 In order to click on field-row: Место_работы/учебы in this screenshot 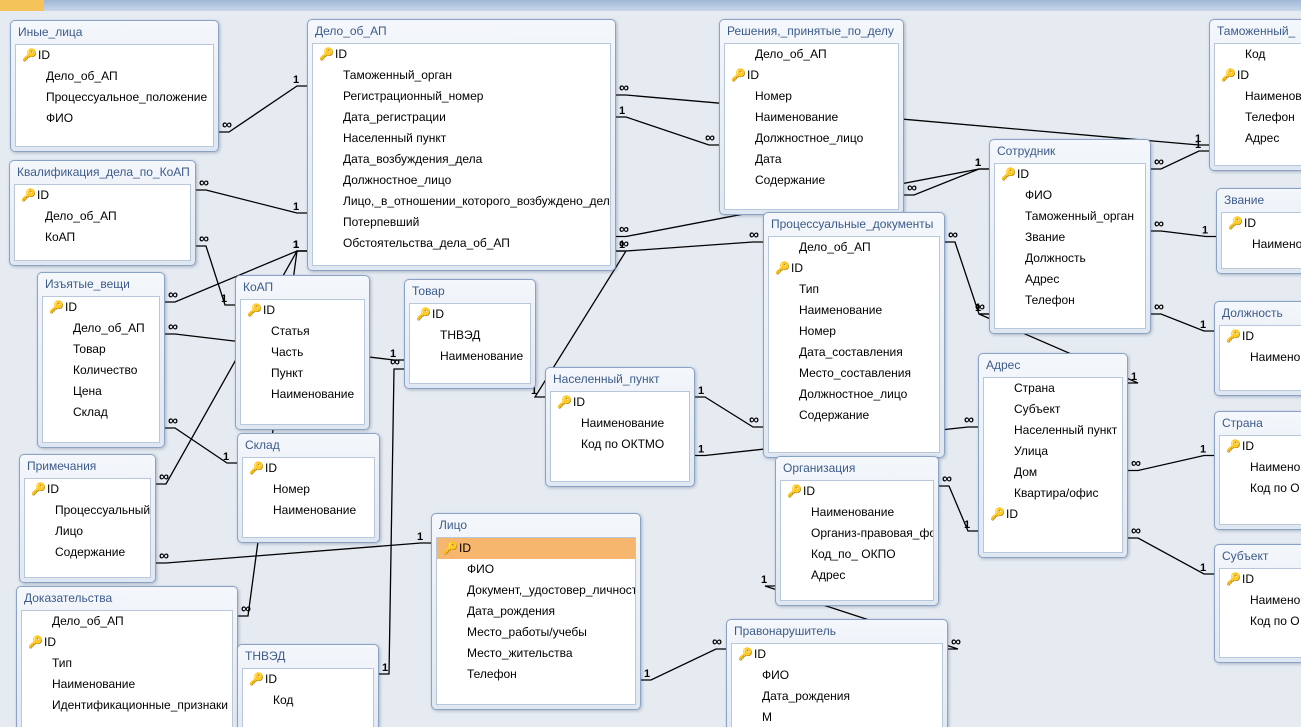, I will do `click(536, 632)`.